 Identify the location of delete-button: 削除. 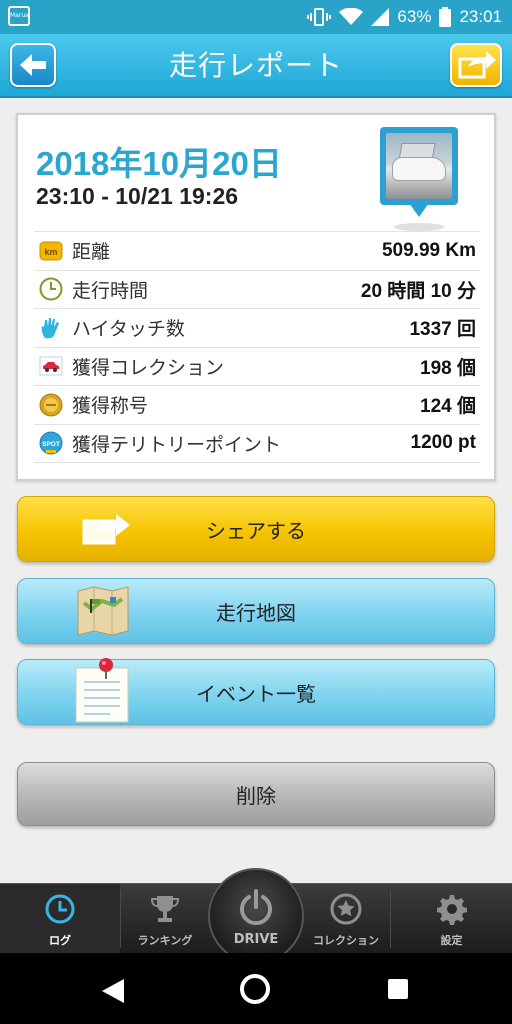
(256, 794).